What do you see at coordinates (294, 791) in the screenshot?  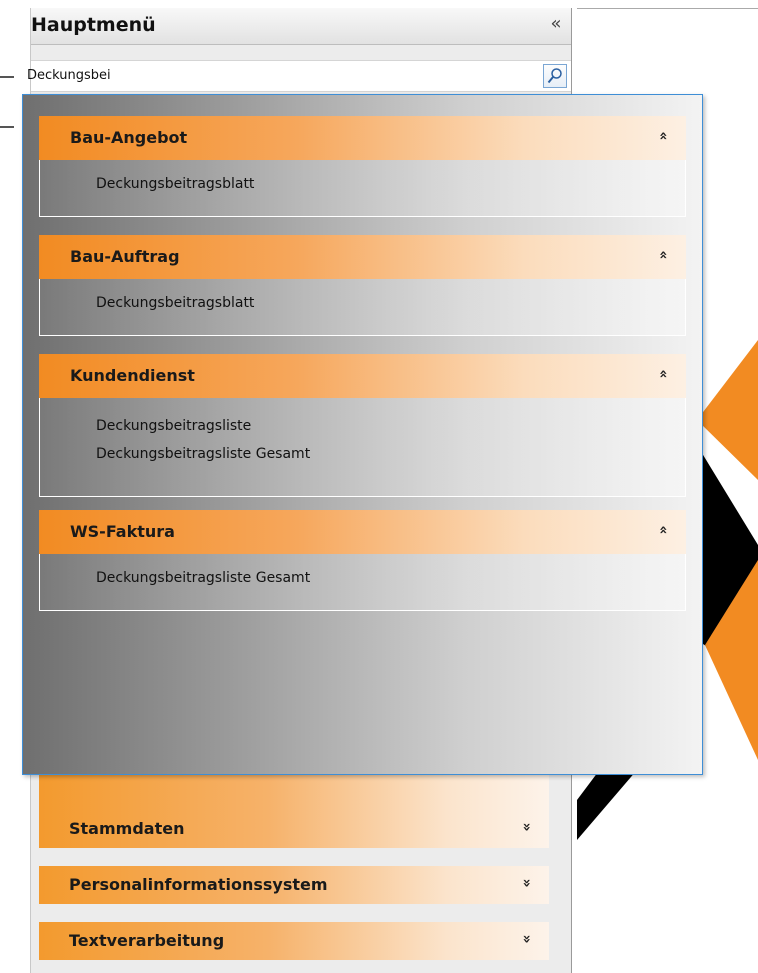 I see `menu-group-partial` at bounding box center [294, 791].